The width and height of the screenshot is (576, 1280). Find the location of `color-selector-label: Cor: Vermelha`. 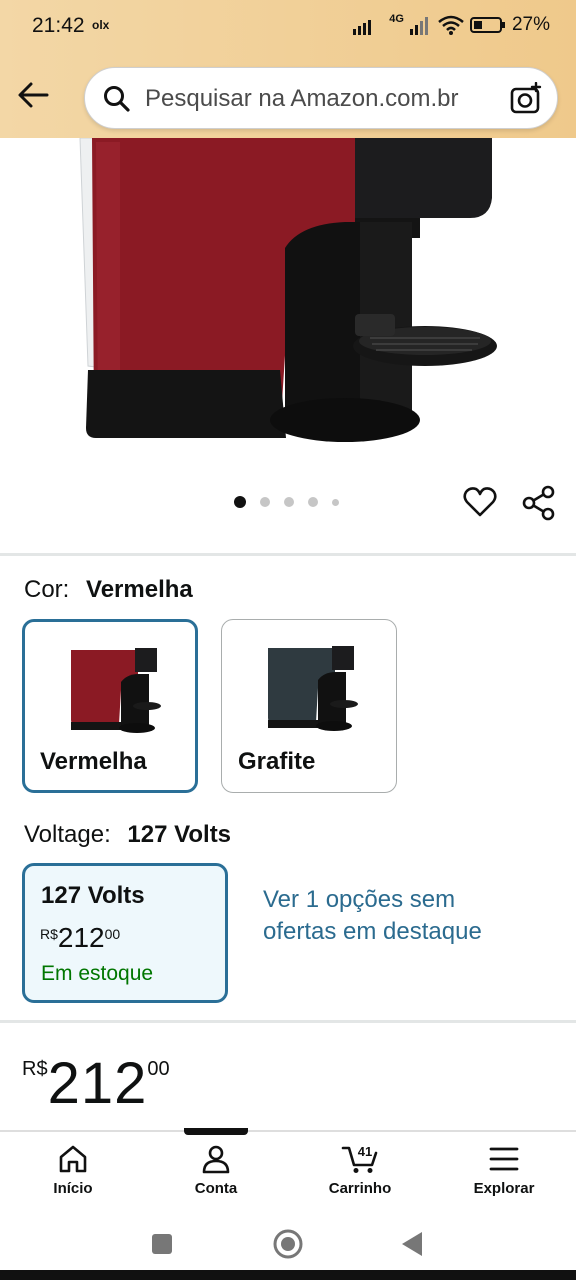

color-selector-label: Cor: Vermelha is located at coordinates (108, 590).